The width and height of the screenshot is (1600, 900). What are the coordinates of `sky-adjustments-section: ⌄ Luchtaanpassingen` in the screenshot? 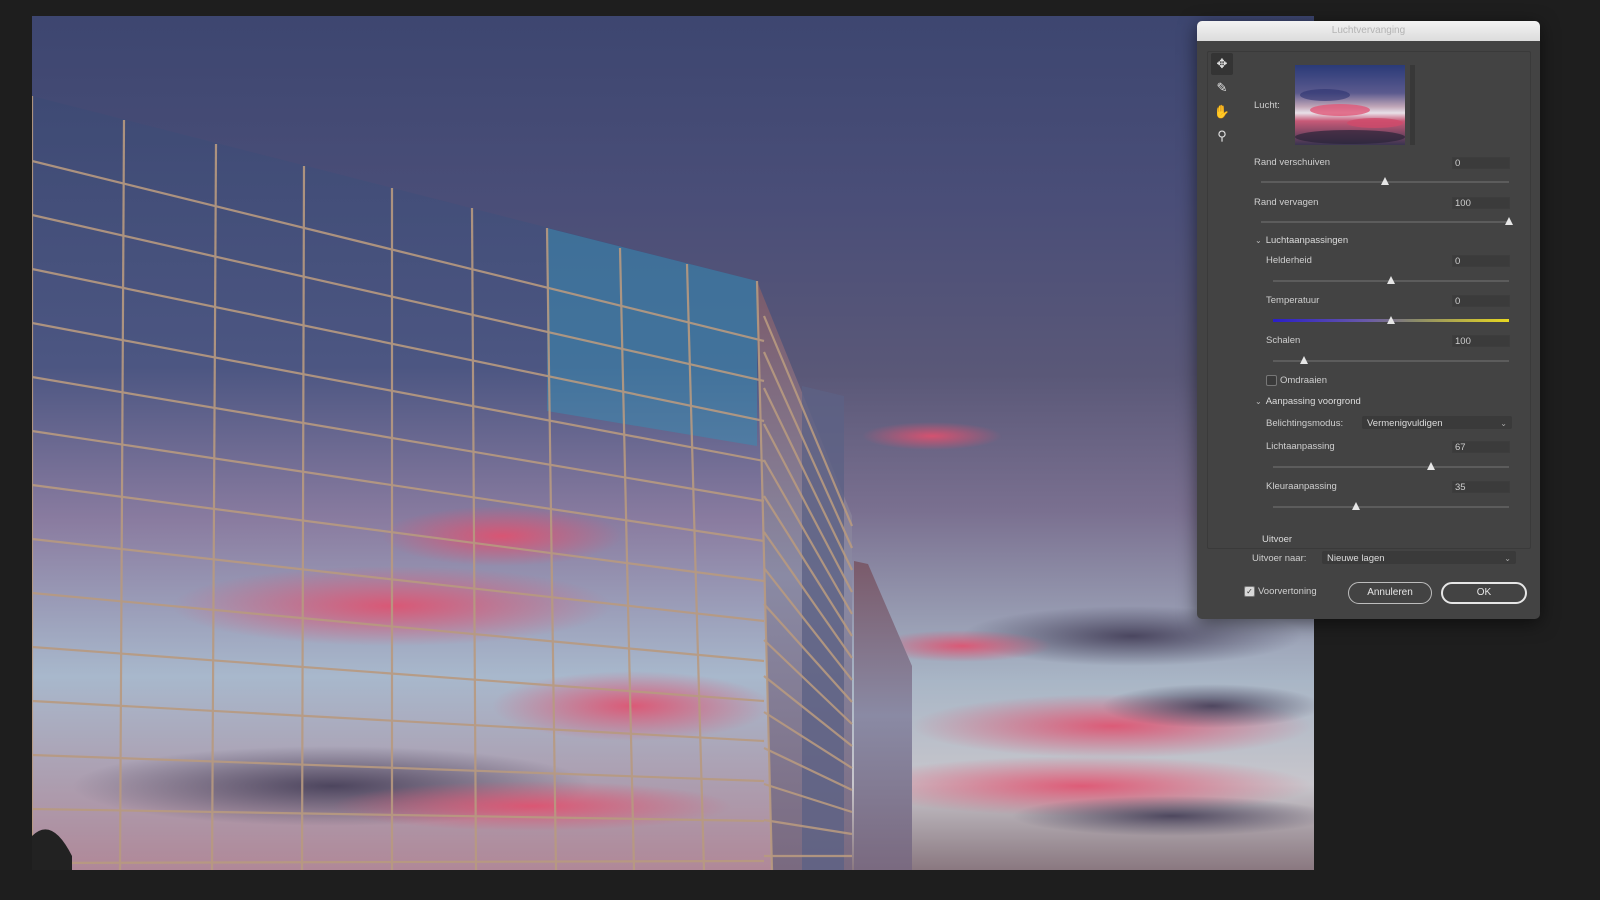 It's located at (1301, 240).